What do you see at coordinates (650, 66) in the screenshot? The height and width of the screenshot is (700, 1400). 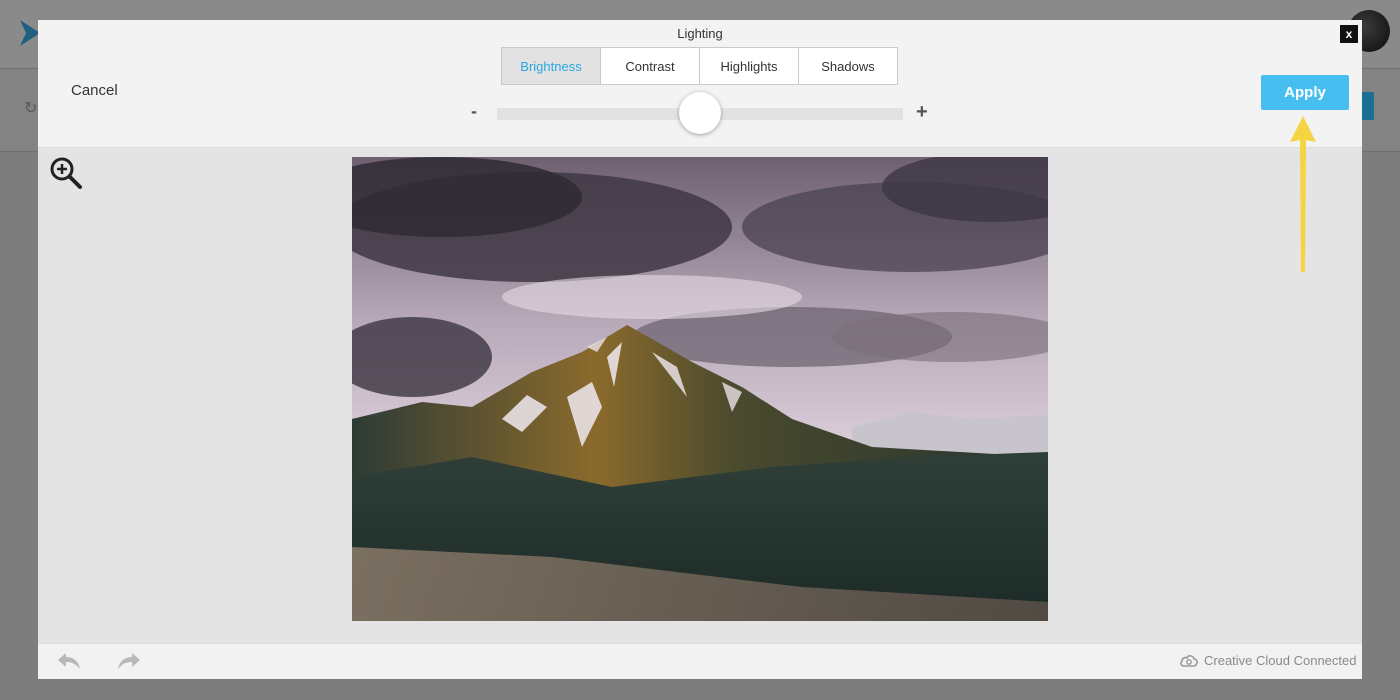 I see `tab-contrast: Contrast` at bounding box center [650, 66].